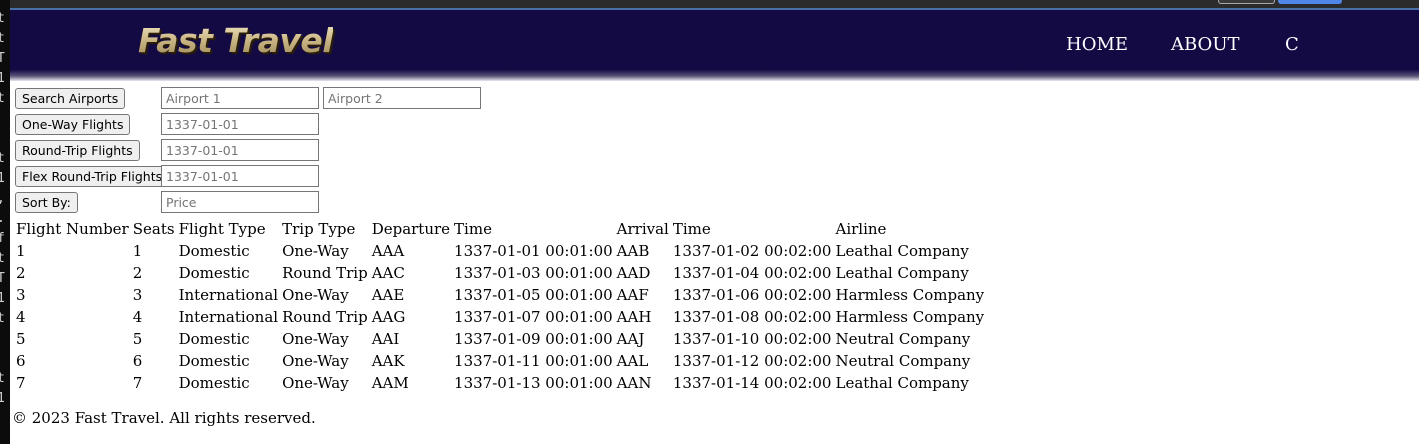  I want to click on col-airline: Airline, so click(861, 229).